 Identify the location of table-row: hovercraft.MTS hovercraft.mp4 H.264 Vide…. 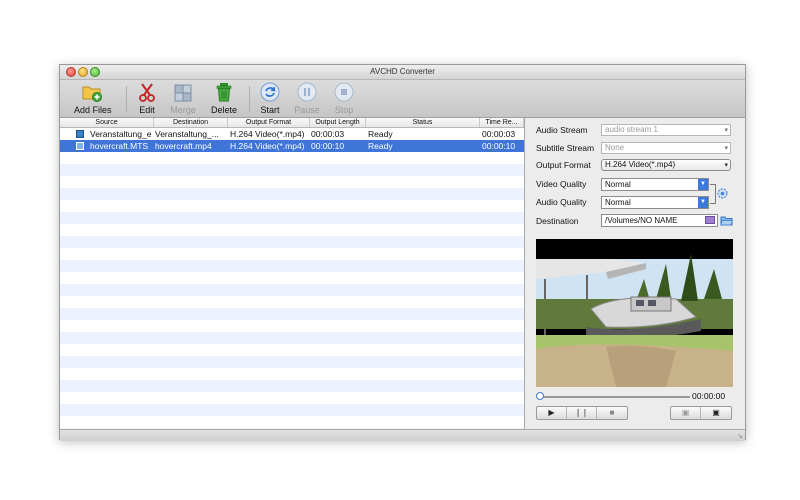
(292, 146).